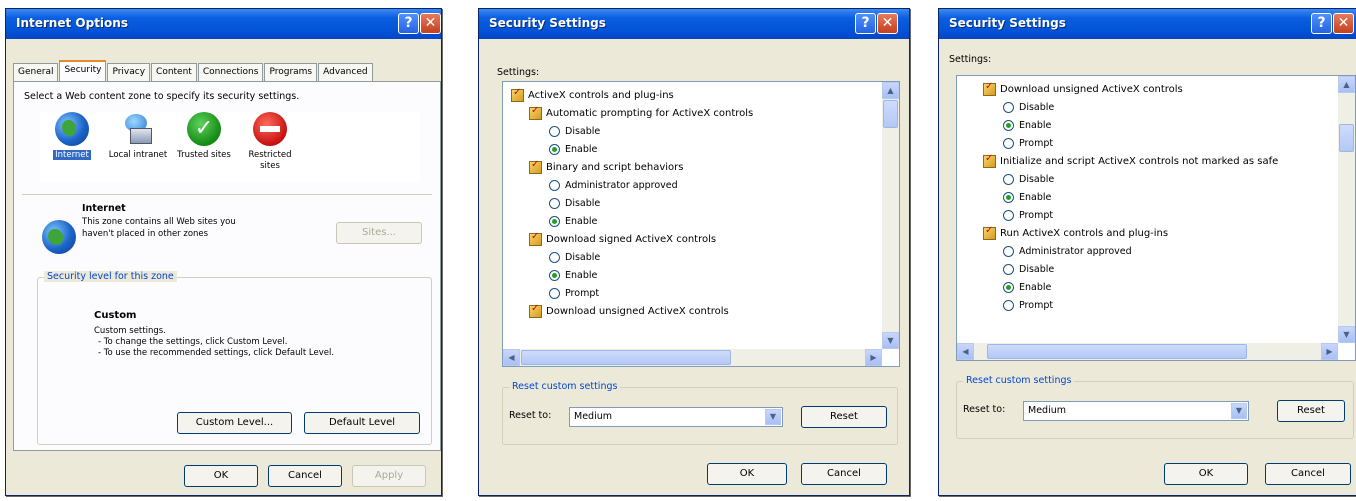 The height and width of the screenshot is (501, 1356). Describe the element at coordinates (174, 72) in the screenshot. I see `tab-content: Content` at that location.